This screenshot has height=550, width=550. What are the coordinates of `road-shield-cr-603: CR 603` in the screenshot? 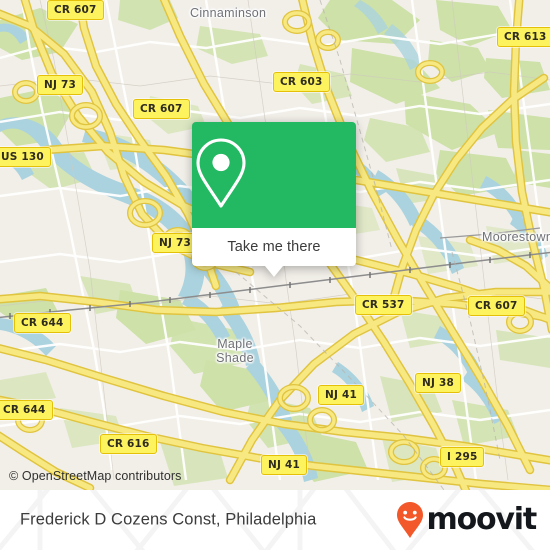 It's located at (301, 82).